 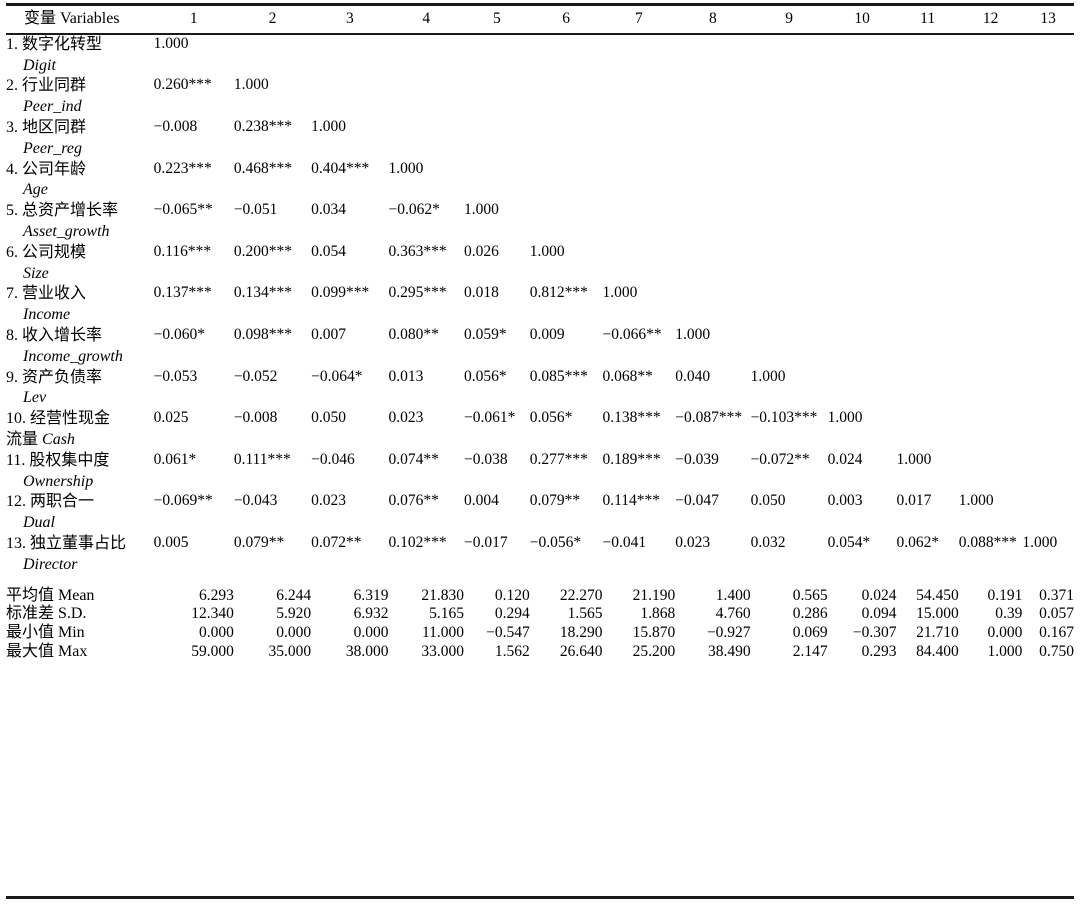 I want to click on variable-label-cell: 8. 收入增长率 Income_growth, so click(x=80, y=347).